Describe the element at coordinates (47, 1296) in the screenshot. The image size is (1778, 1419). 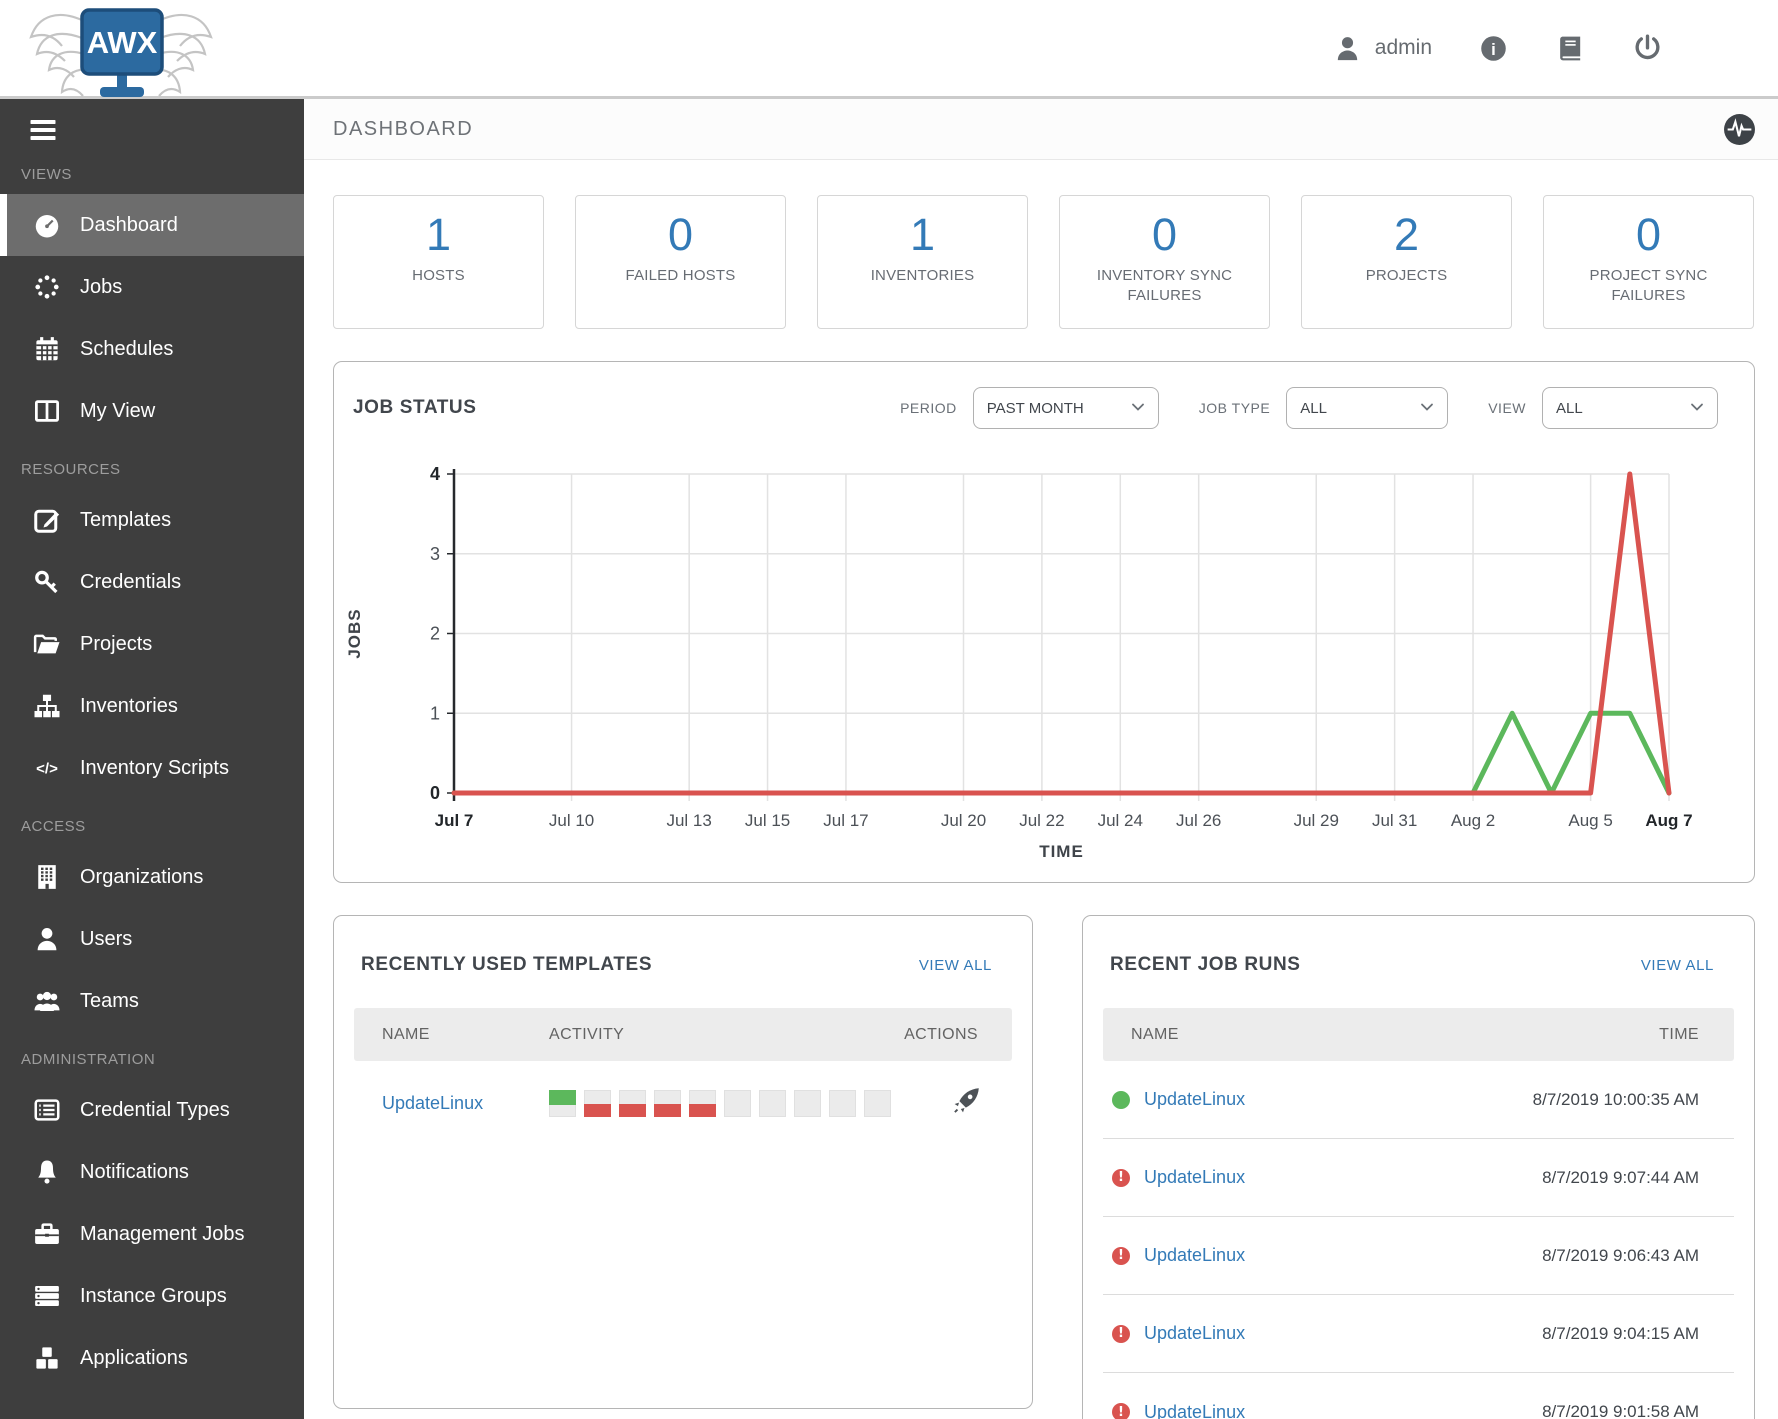
I see `server-icon` at that location.